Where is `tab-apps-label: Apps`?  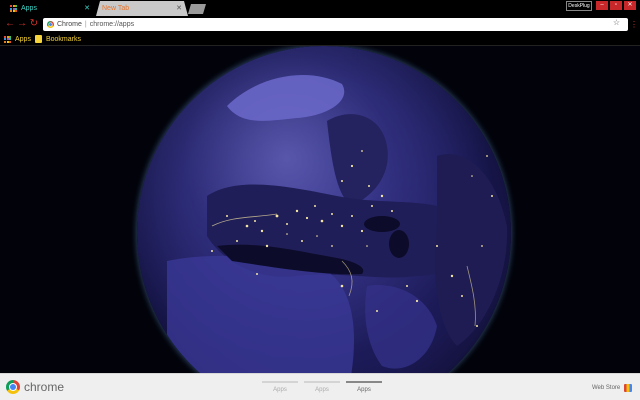
tab-apps-label: Apps is located at coordinates (29, 8).